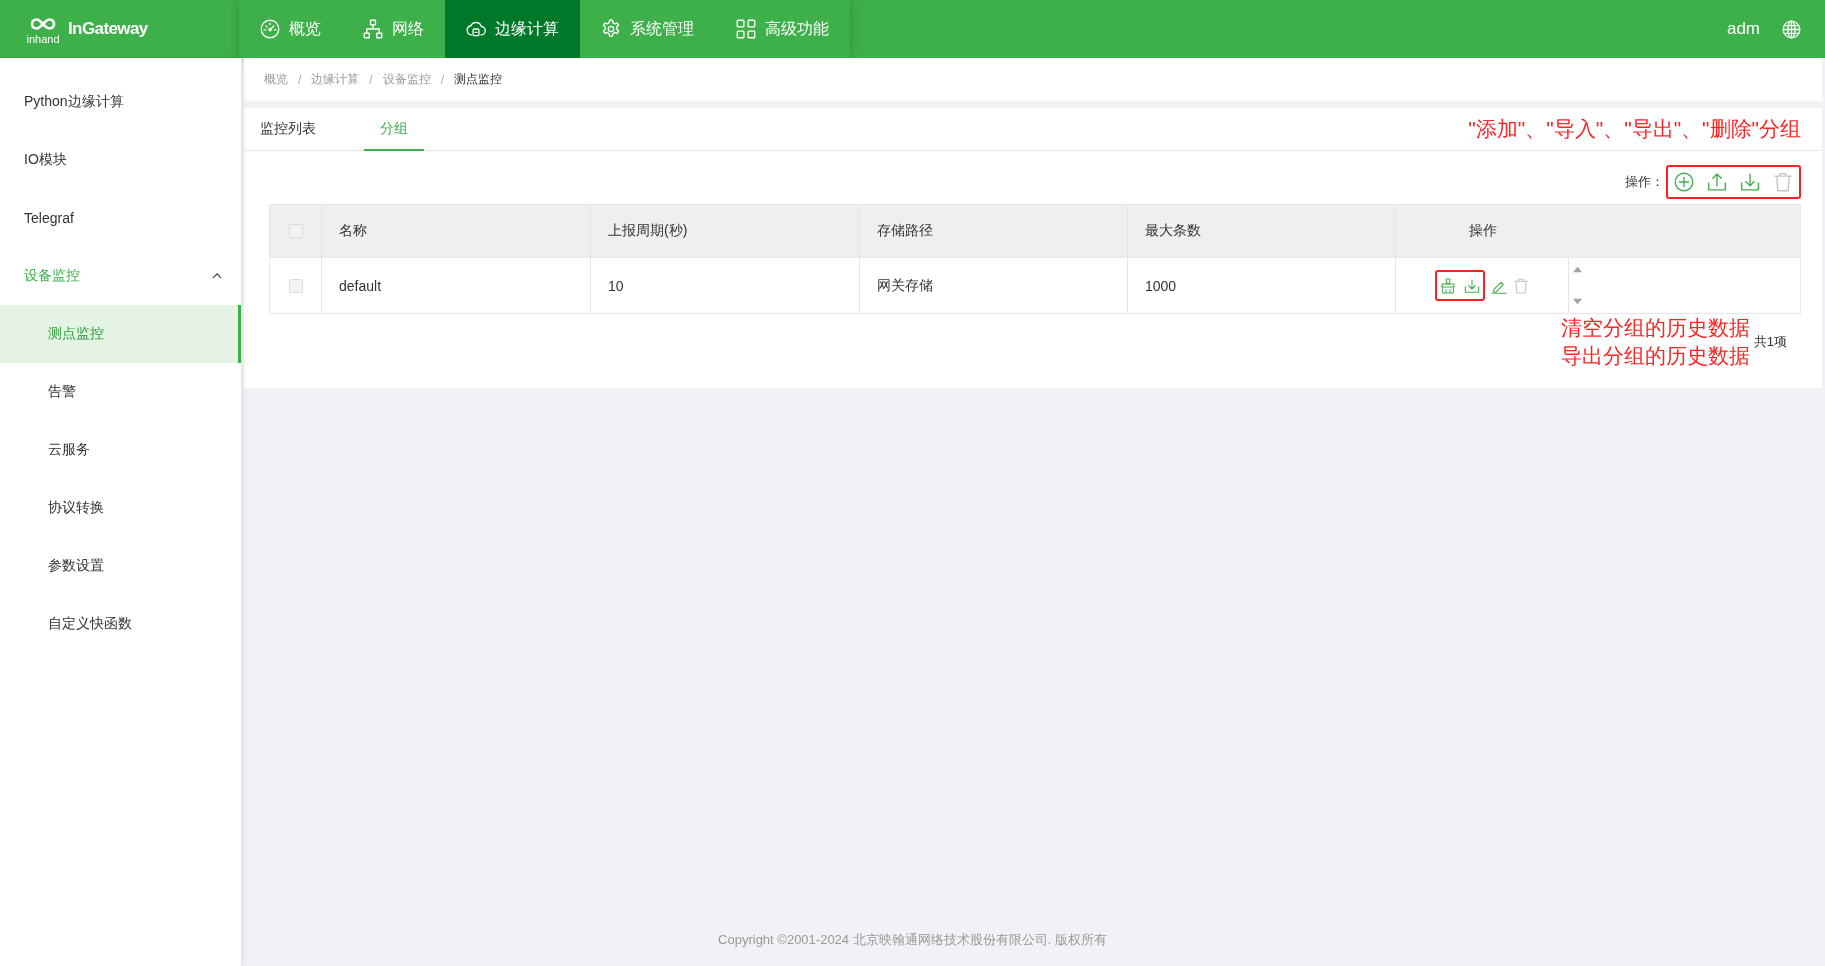 The image size is (1825, 966). What do you see at coordinates (120, 276) in the screenshot?
I see `sidebar-item: 设备监控` at bounding box center [120, 276].